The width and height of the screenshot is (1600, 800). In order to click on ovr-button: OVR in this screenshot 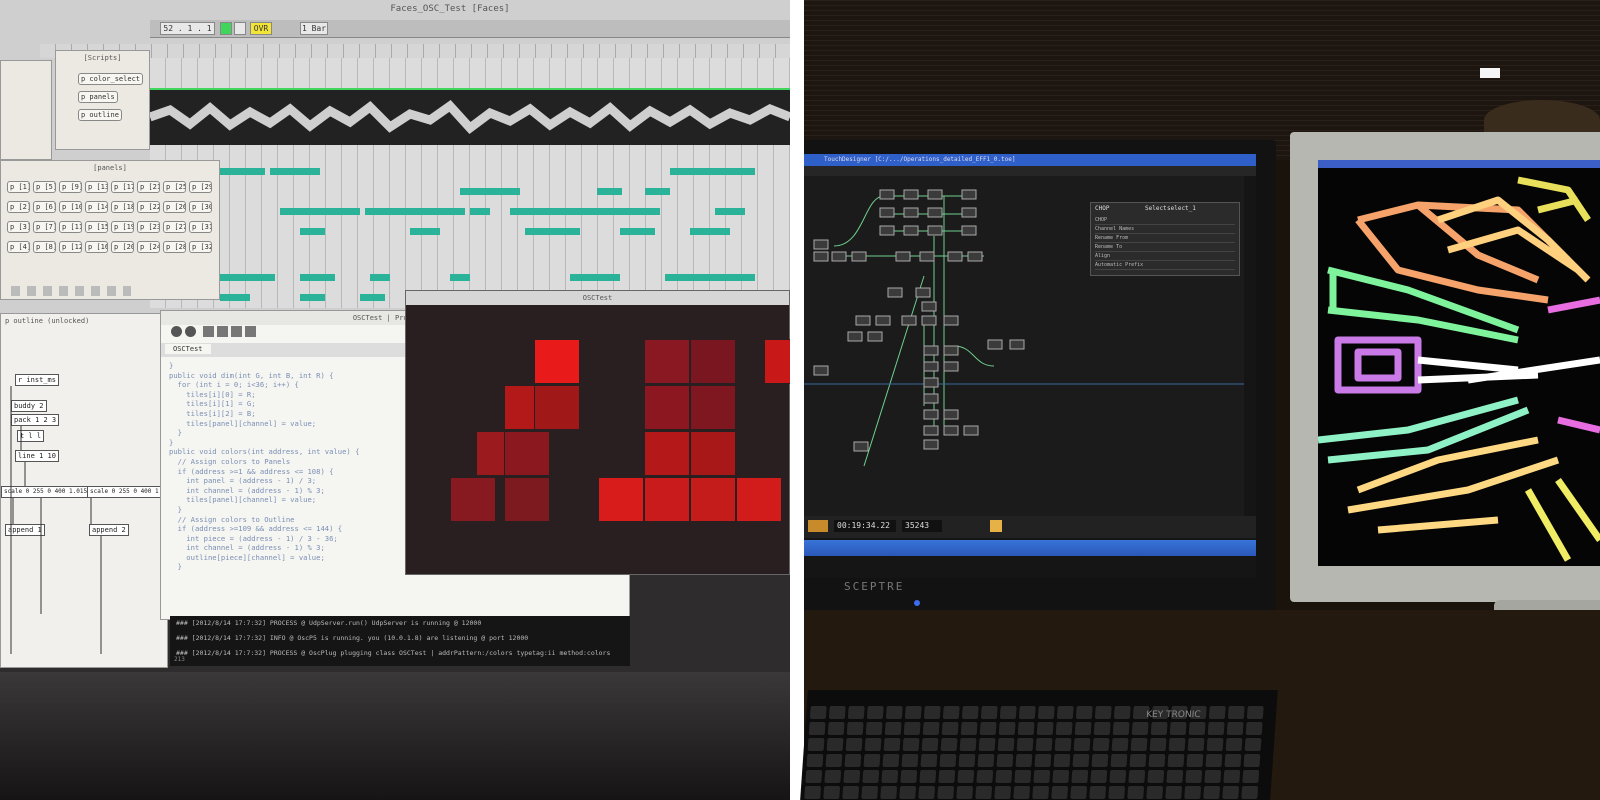, I will do `click(261, 28)`.